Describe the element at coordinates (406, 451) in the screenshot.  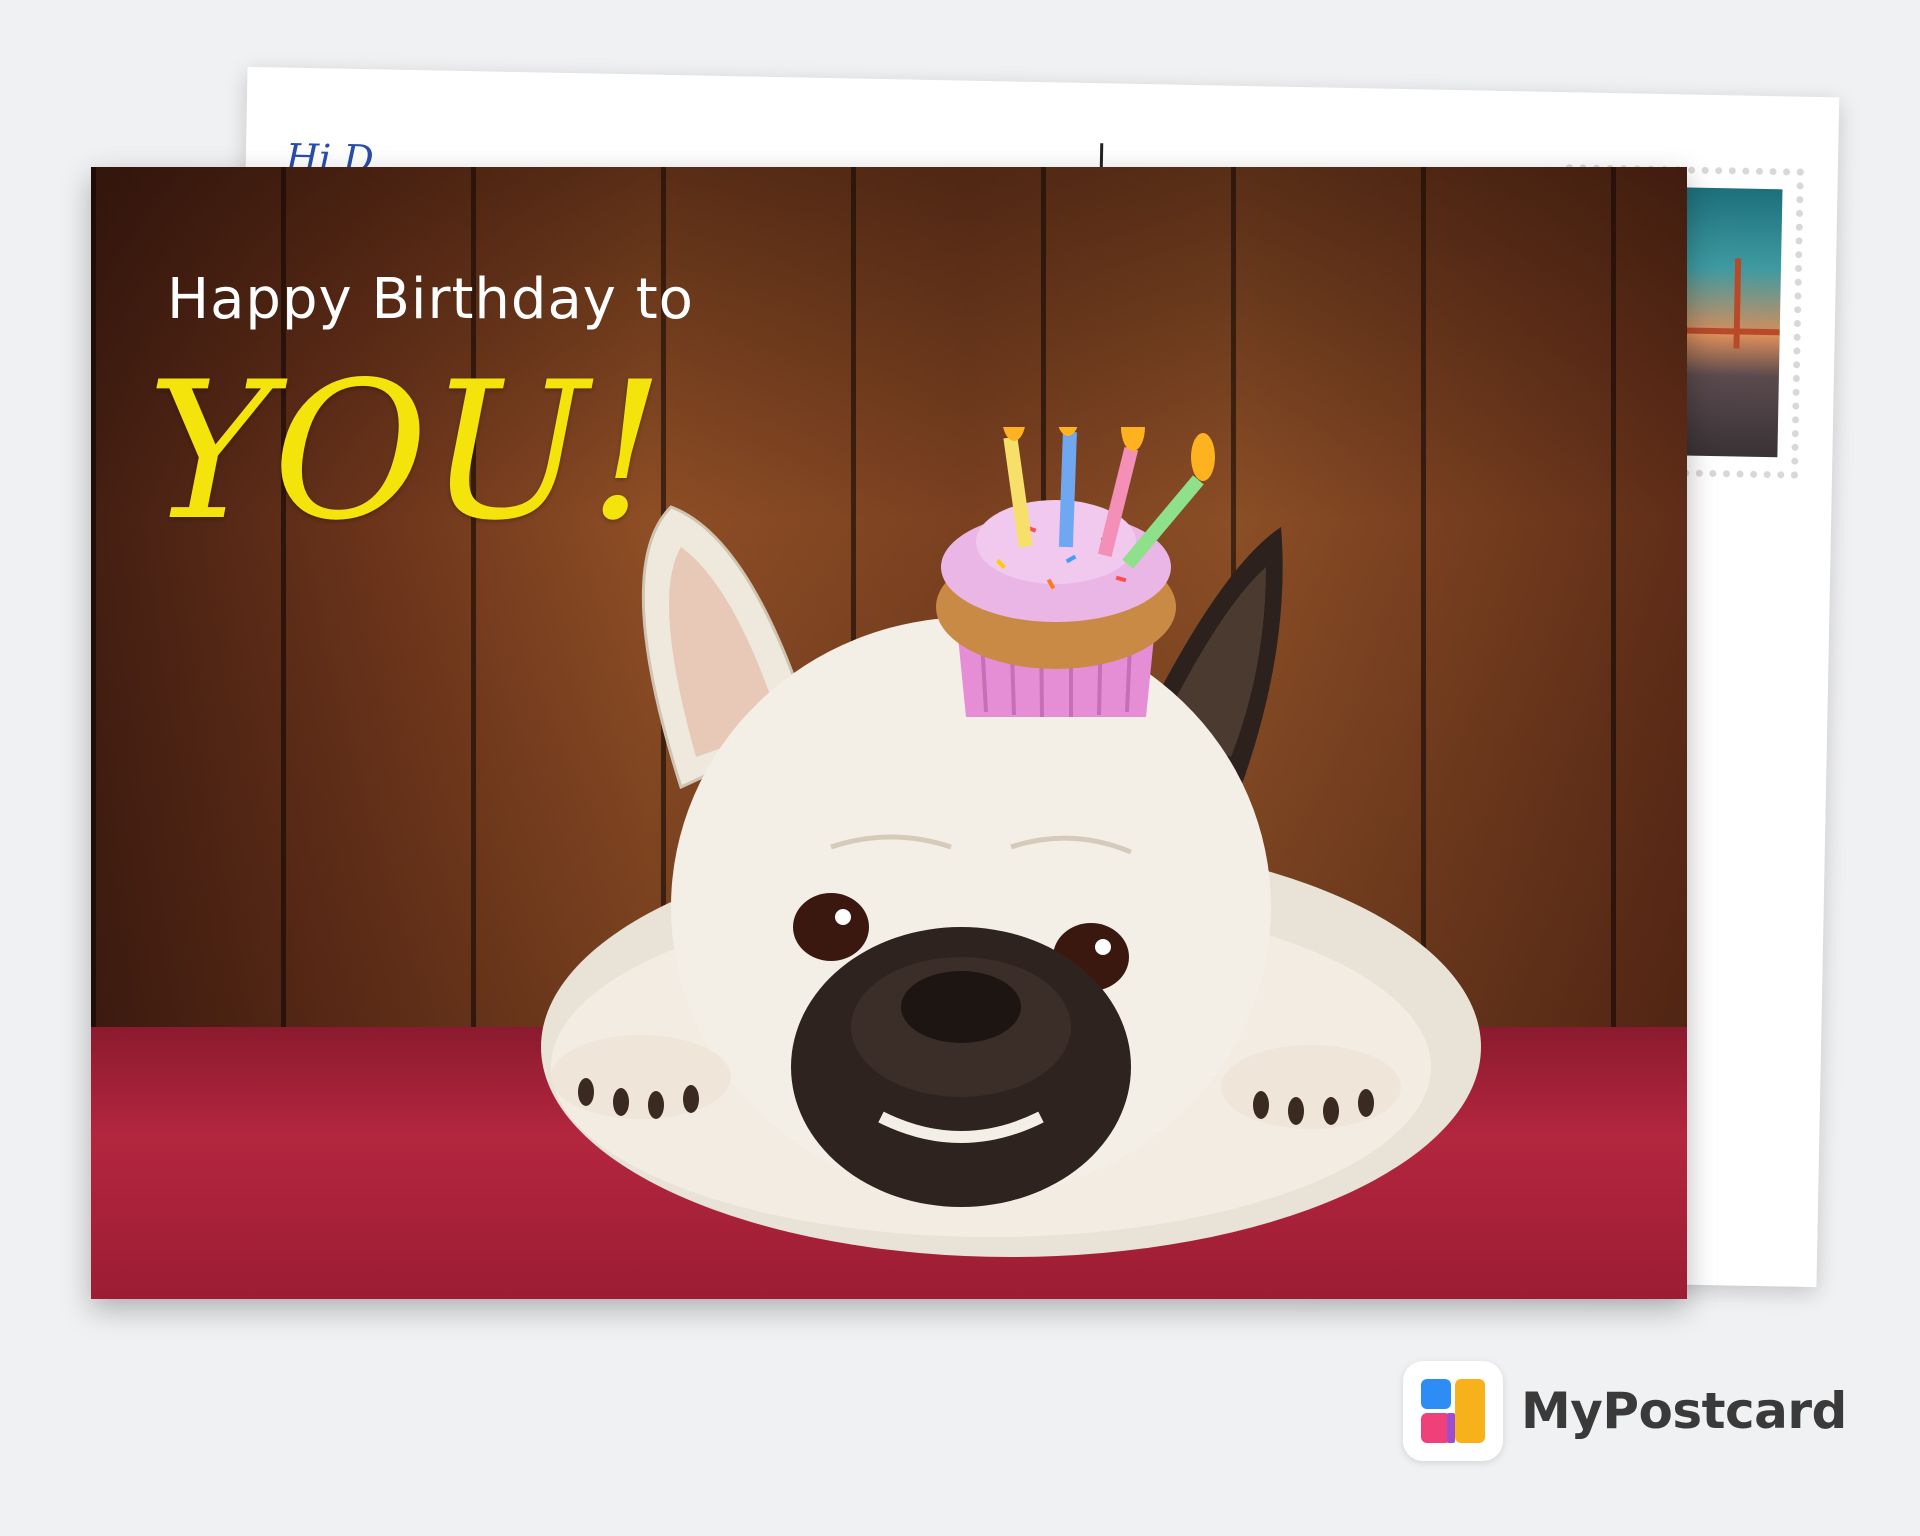
I see `greeting-headline: YOU!` at that location.